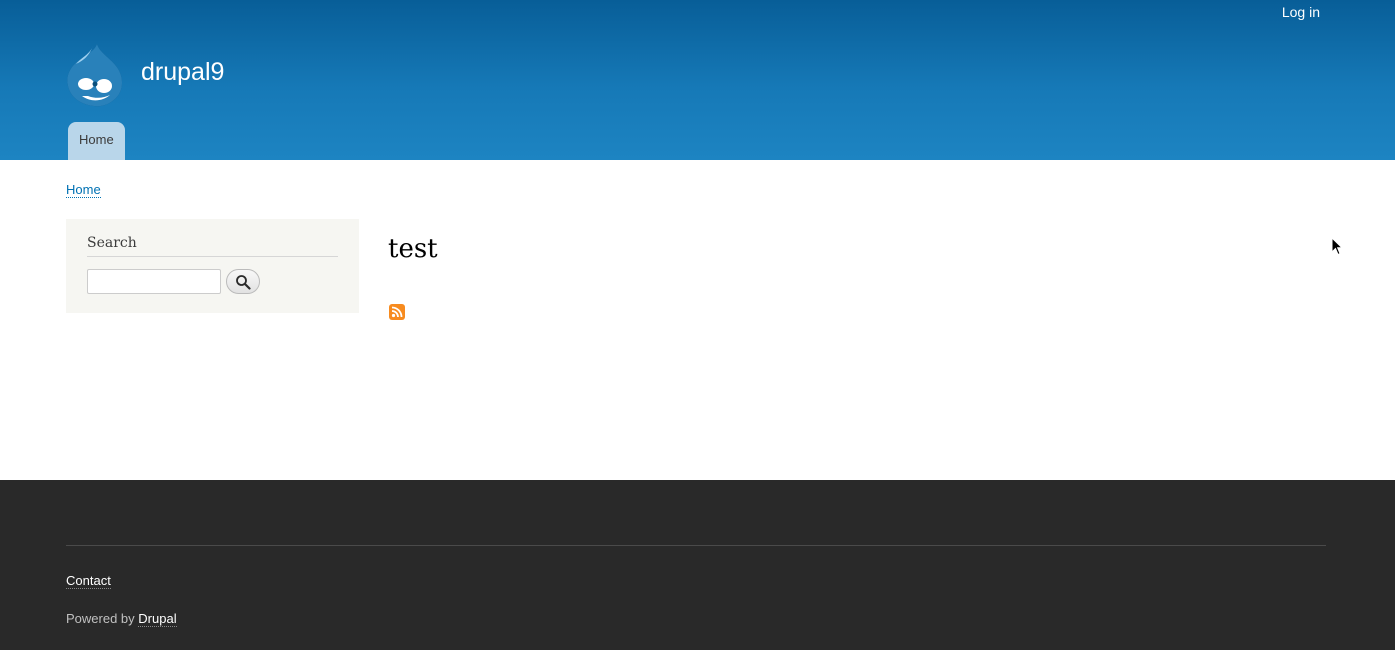 Image resolution: width=1395 pixels, height=650 pixels. Describe the element at coordinates (83, 190) in the screenshot. I see `breadcrumb-home: Home` at that location.